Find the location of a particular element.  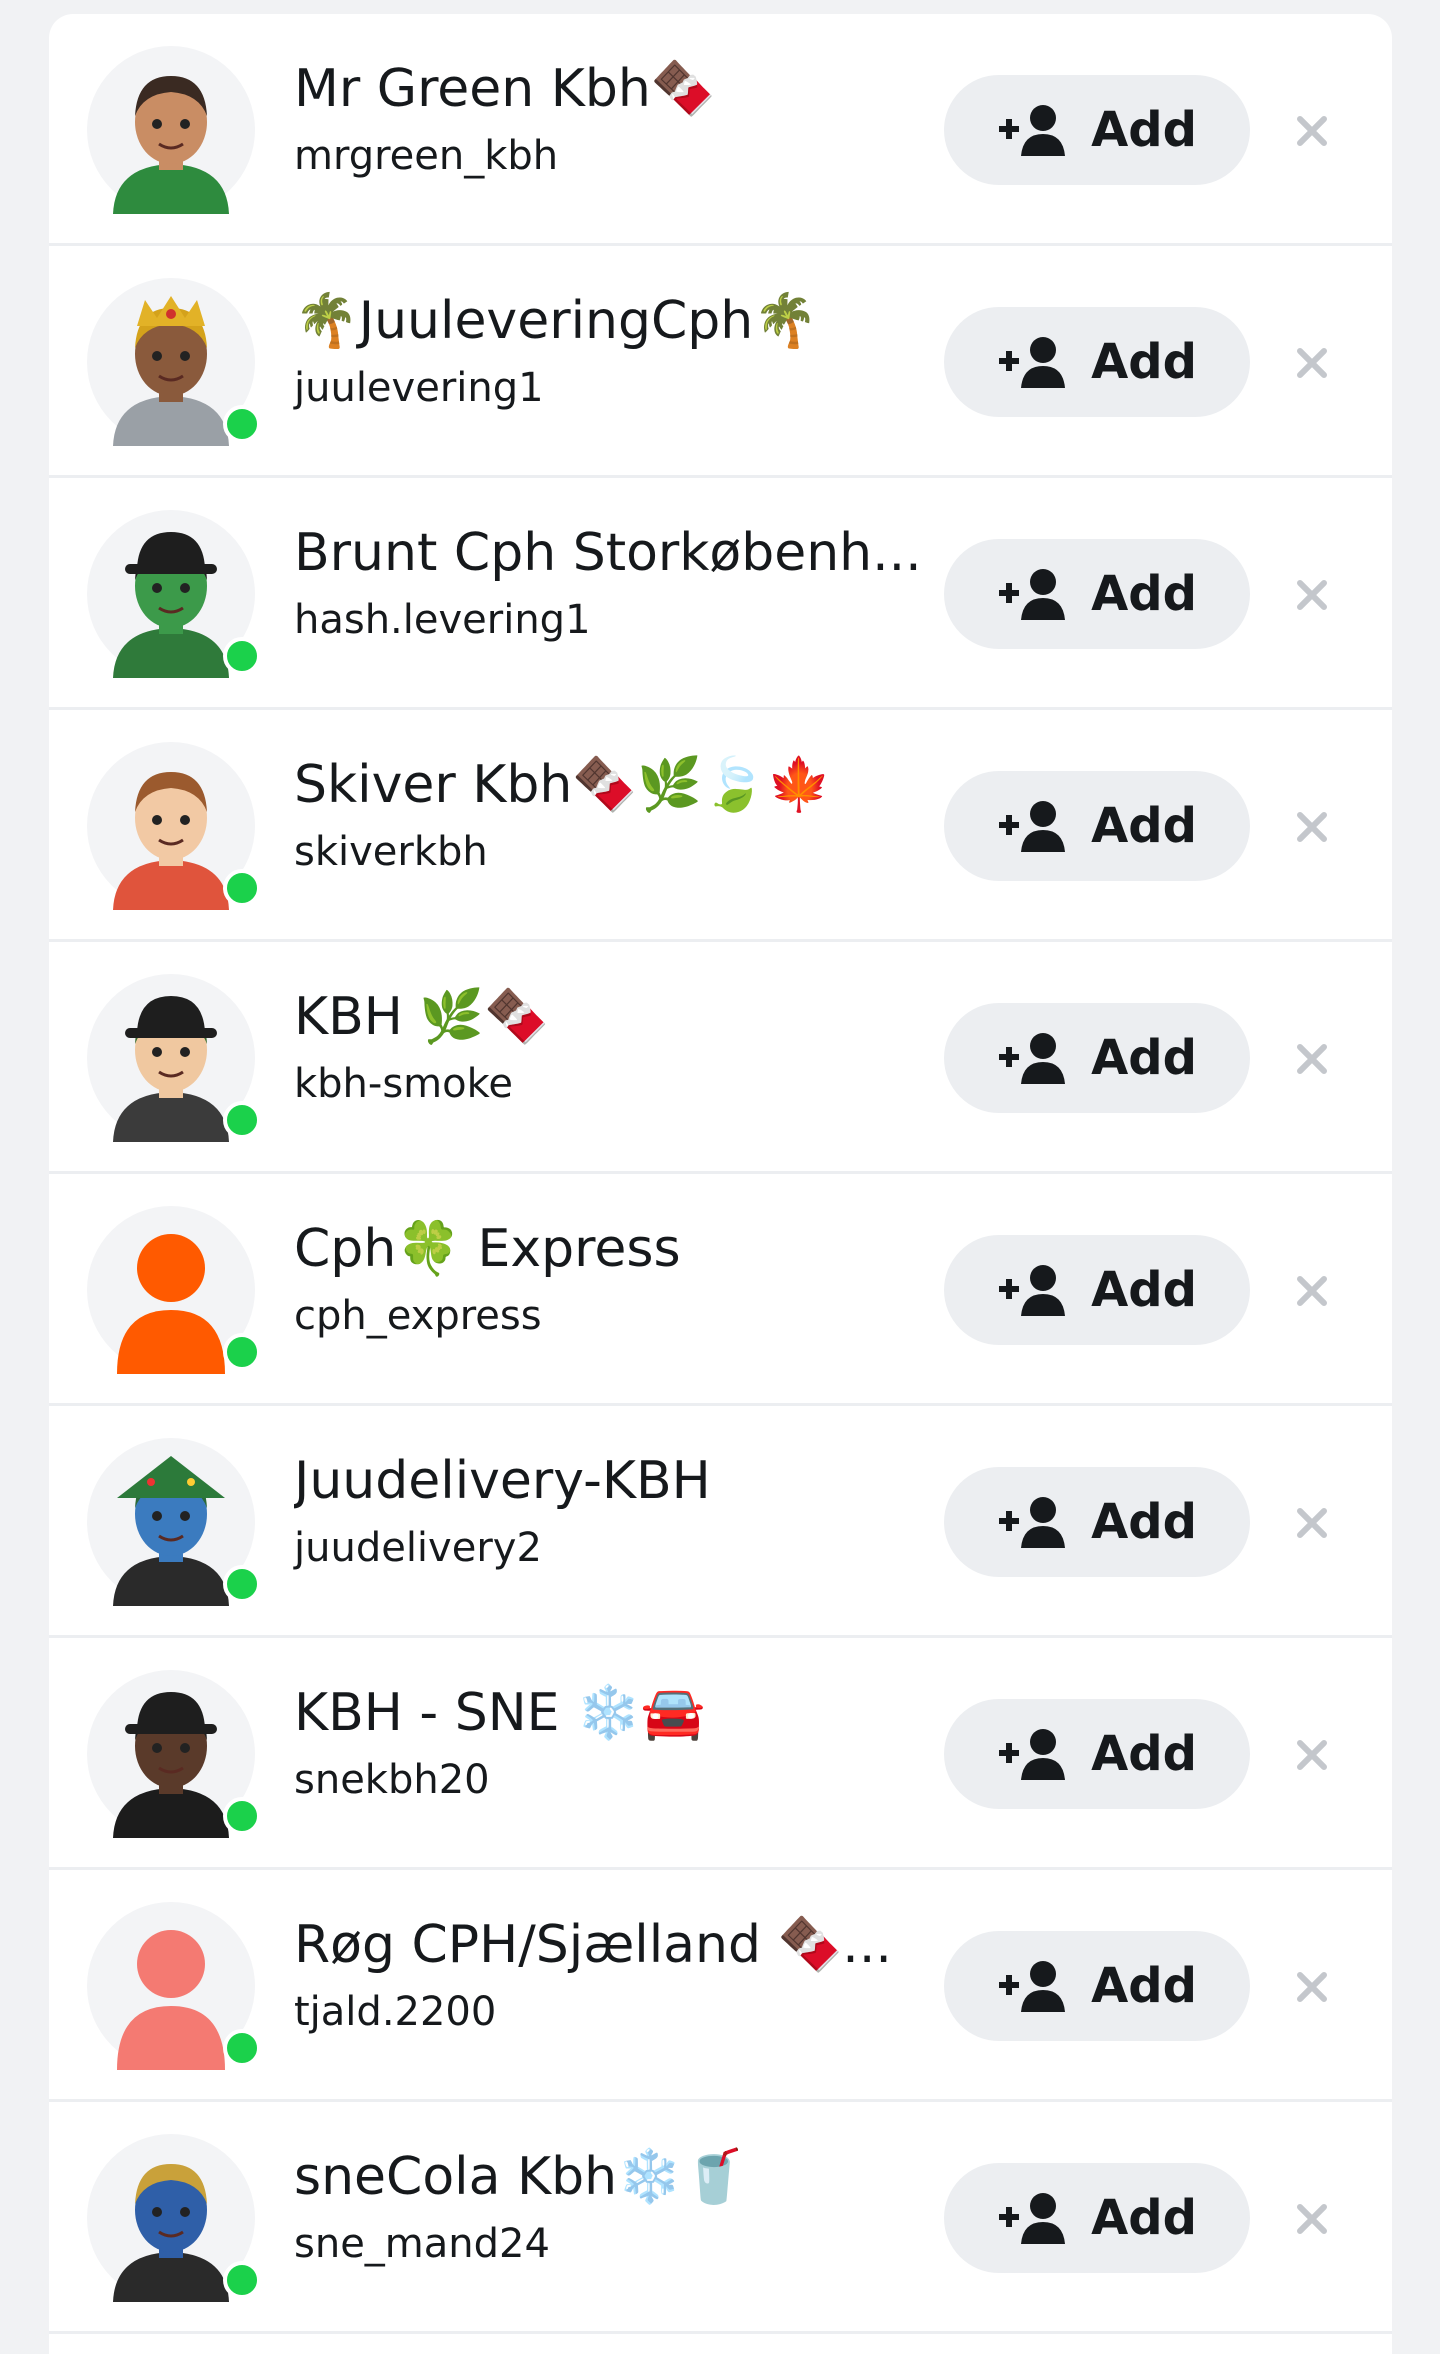

username: hash.levering1 is located at coordinates (442, 620).